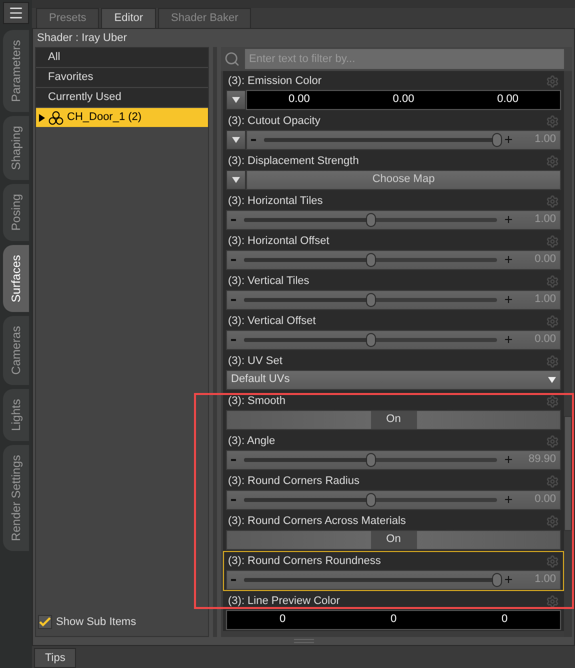 This screenshot has height=668, width=575. I want to click on property-row: (3): Vertical Offset 0.00, so click(393, 331).